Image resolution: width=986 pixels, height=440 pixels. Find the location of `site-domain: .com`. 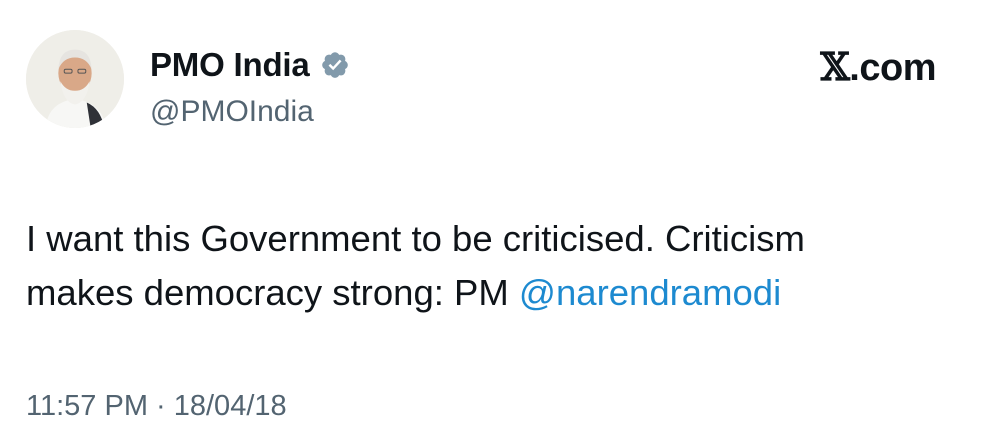

site-domain: .com is located at coordinates (892, 68).